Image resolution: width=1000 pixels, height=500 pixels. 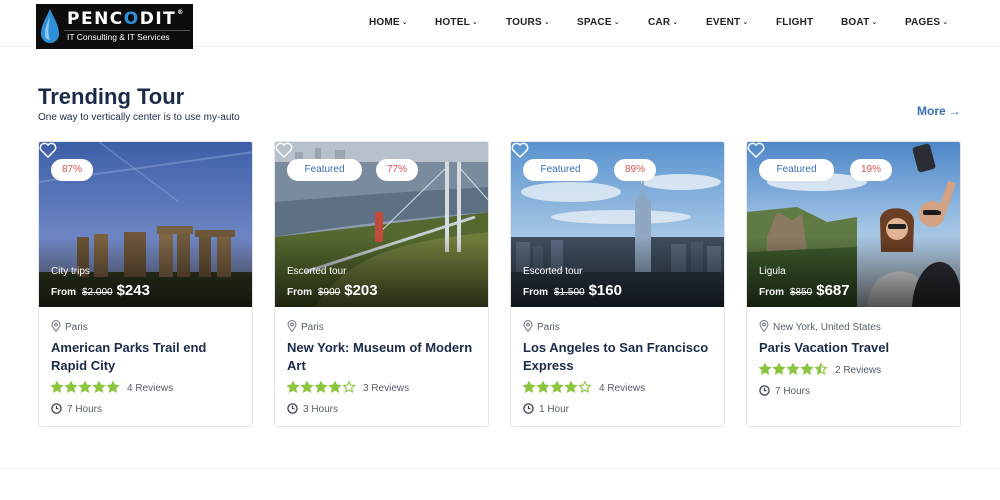 What do you see at coordinates (727, 22) in the screenshot?
I see `nav-item-event: EVENT ⌄` at bounding box center [727, 22].